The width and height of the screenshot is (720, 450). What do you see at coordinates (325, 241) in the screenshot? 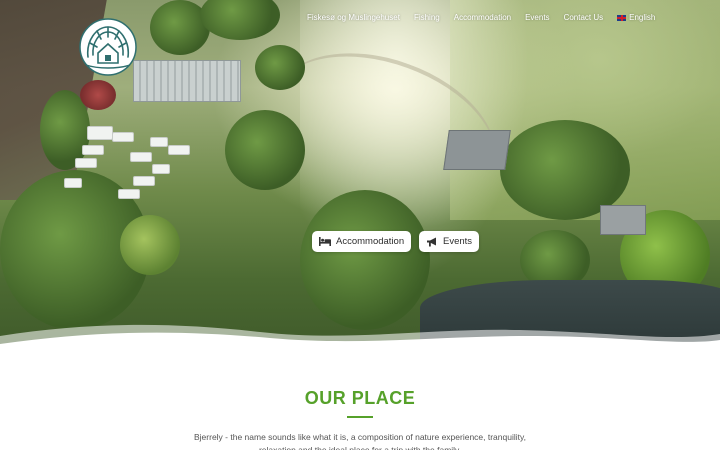
I see `bed-icon` at bounding box center [325, 241].